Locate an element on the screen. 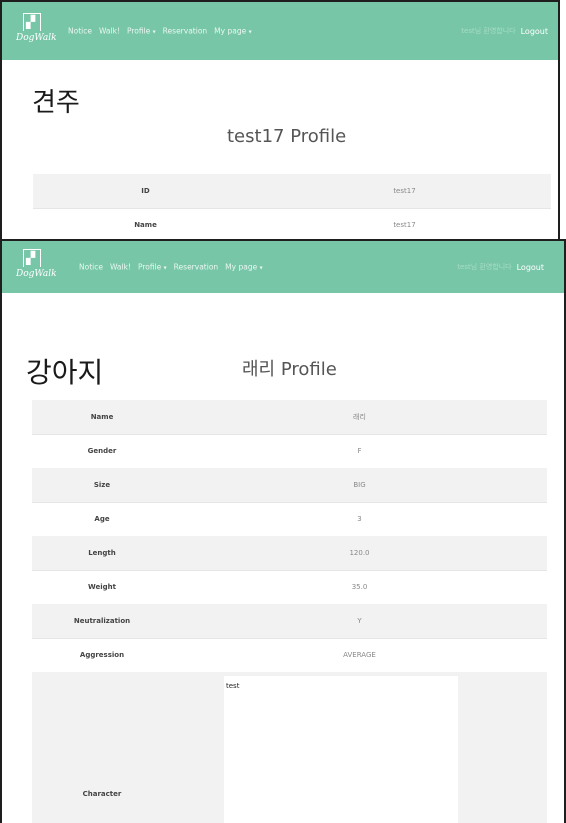 The width and height of the screenshot is (566, 823). page-title: test17 Profile is located at coordinates (287, 136).